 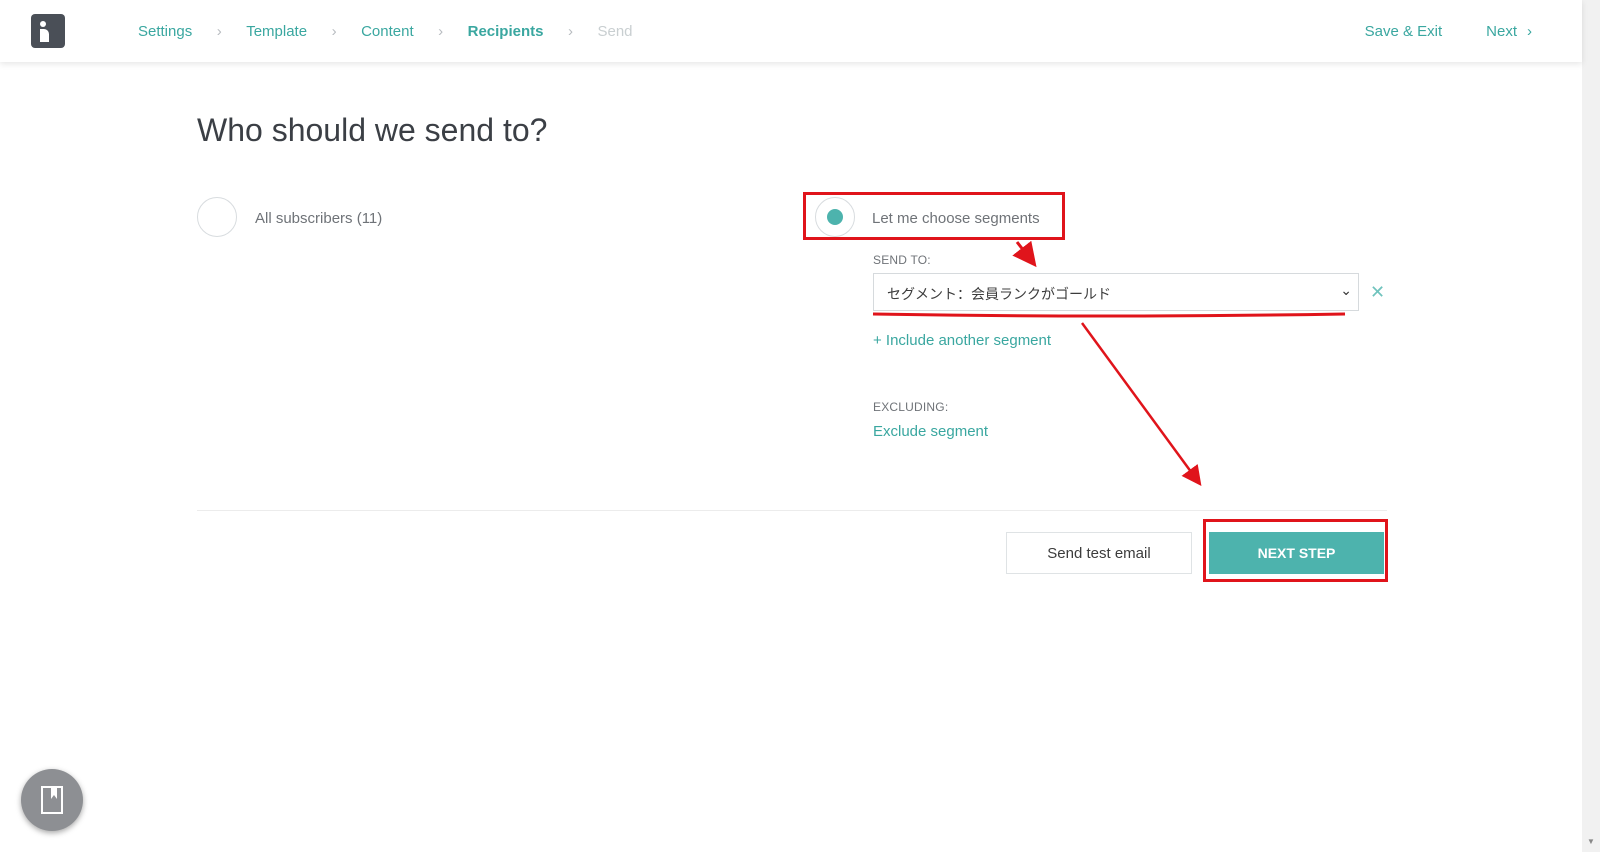 I want to click on app-logo, so click(x=48, y=31).